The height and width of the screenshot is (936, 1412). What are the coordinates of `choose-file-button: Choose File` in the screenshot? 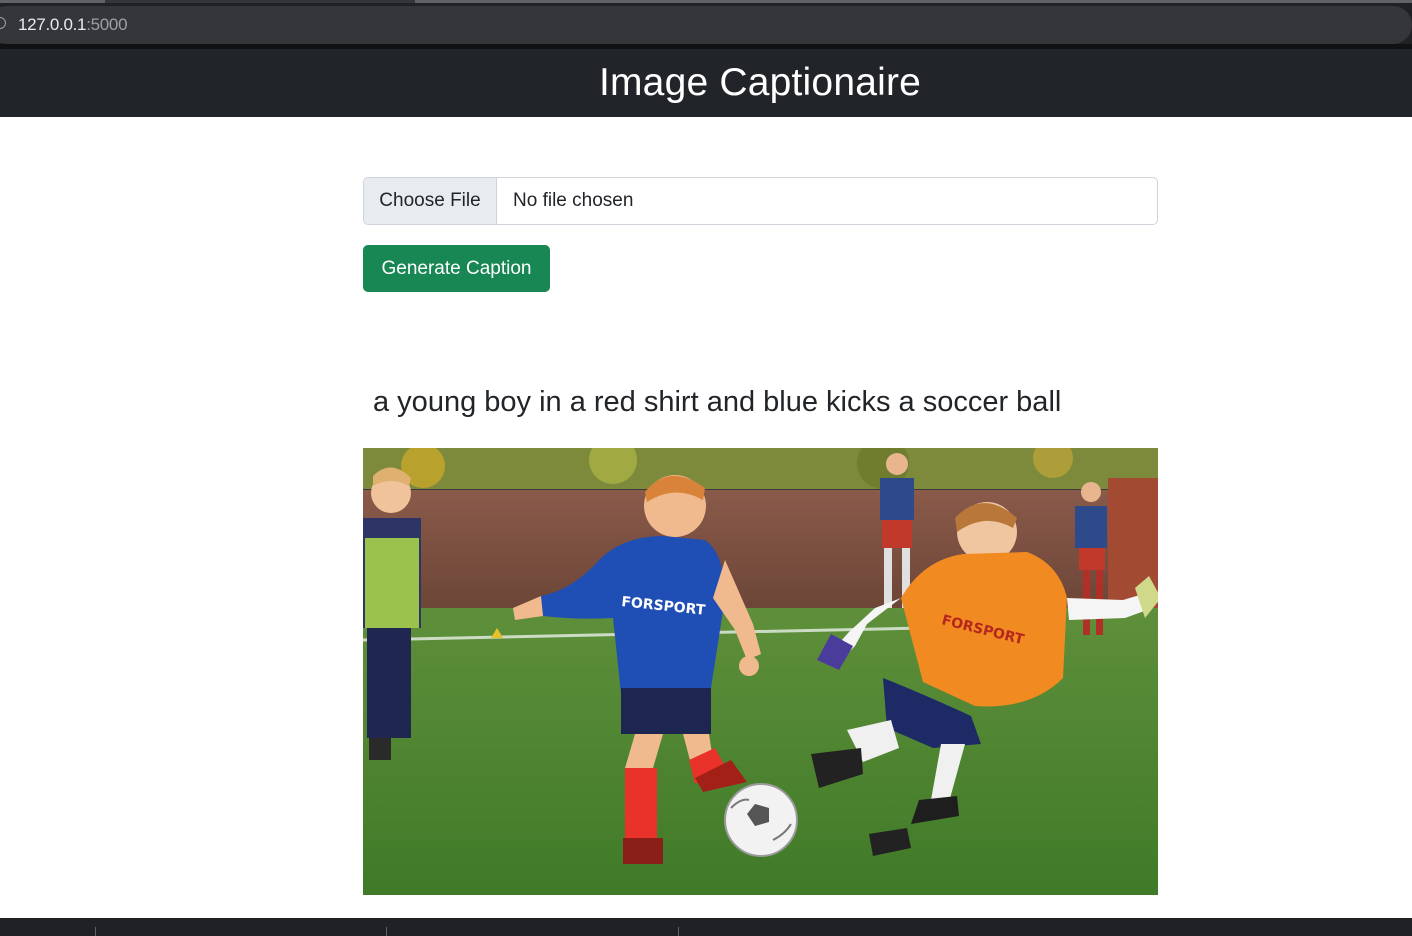 It's located at (430, 201).